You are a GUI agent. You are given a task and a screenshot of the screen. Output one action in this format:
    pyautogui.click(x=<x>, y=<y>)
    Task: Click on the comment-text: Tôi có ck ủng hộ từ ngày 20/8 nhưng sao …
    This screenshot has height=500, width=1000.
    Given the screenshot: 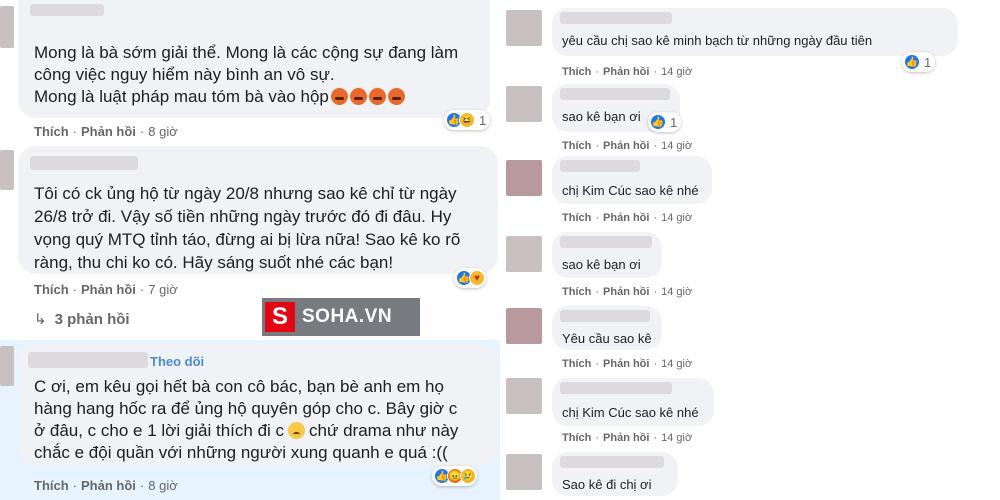 What is the action you would take?
    pyautogui.click(x=264, y=228)
    